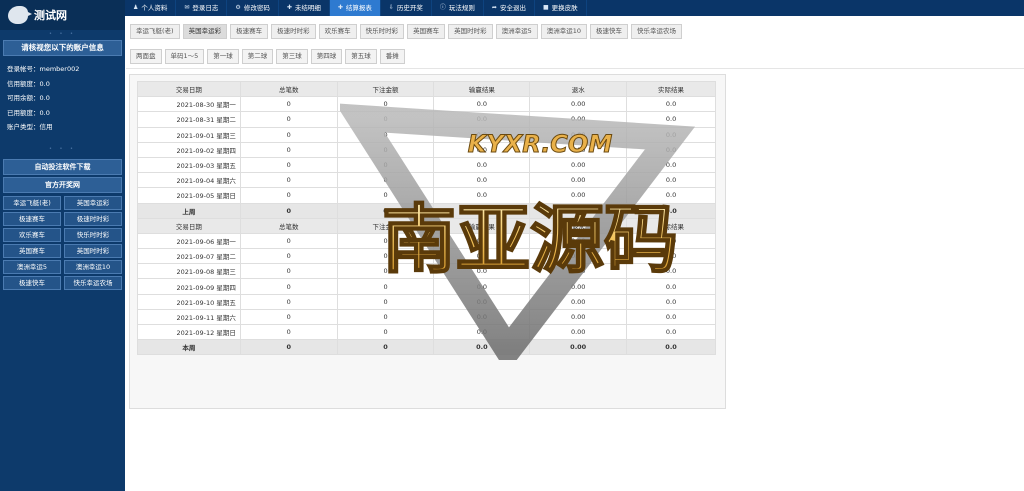 Image resolution: width=1024 pixels, height=491 pixels. I want to click on tab-lottery: 快乐幸运农场, so click(656, 31).